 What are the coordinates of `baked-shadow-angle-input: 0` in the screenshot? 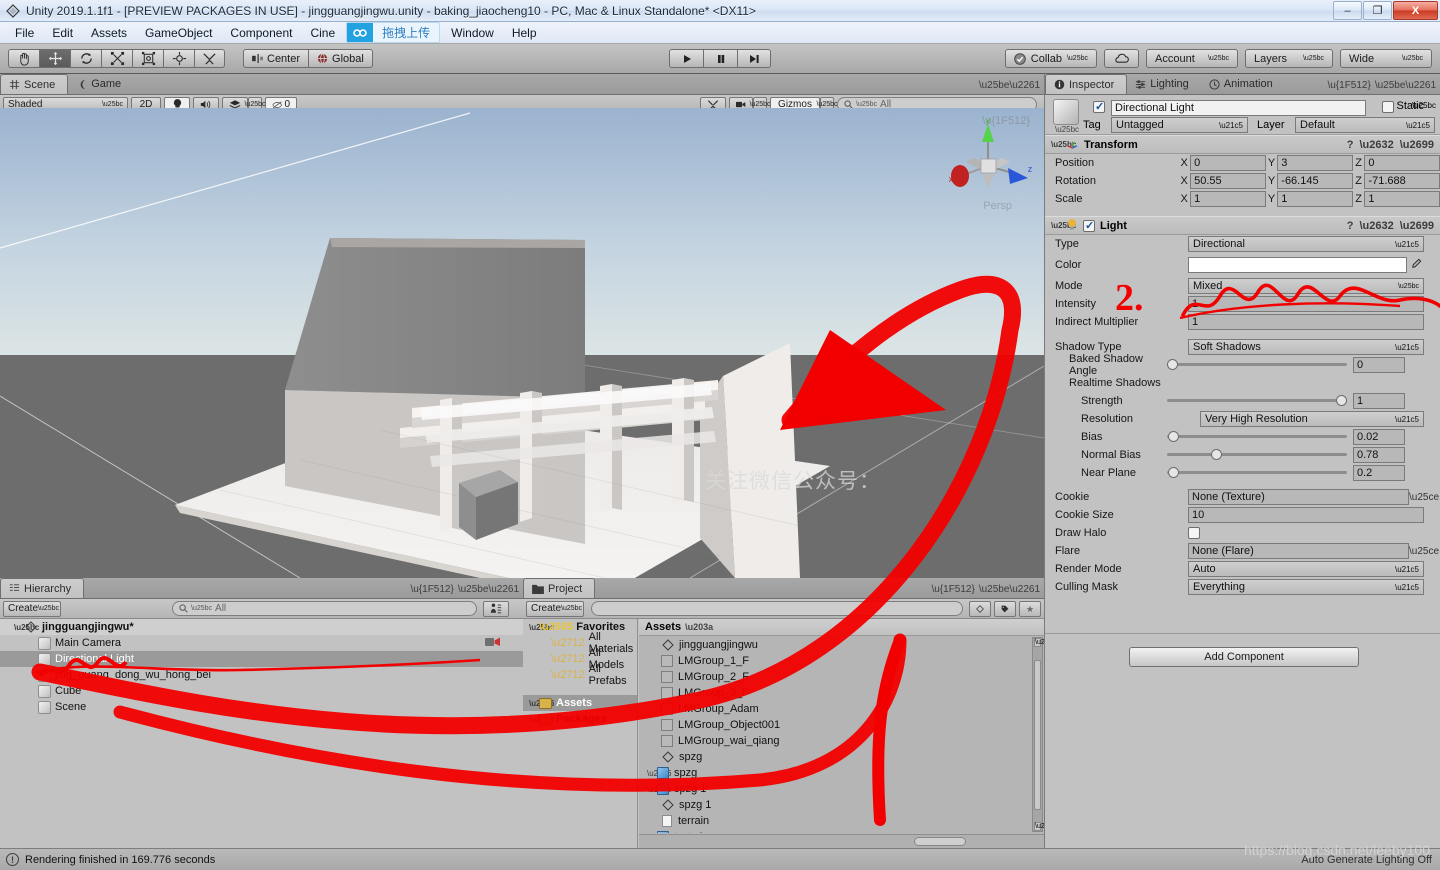 It's located at (1379, 365).